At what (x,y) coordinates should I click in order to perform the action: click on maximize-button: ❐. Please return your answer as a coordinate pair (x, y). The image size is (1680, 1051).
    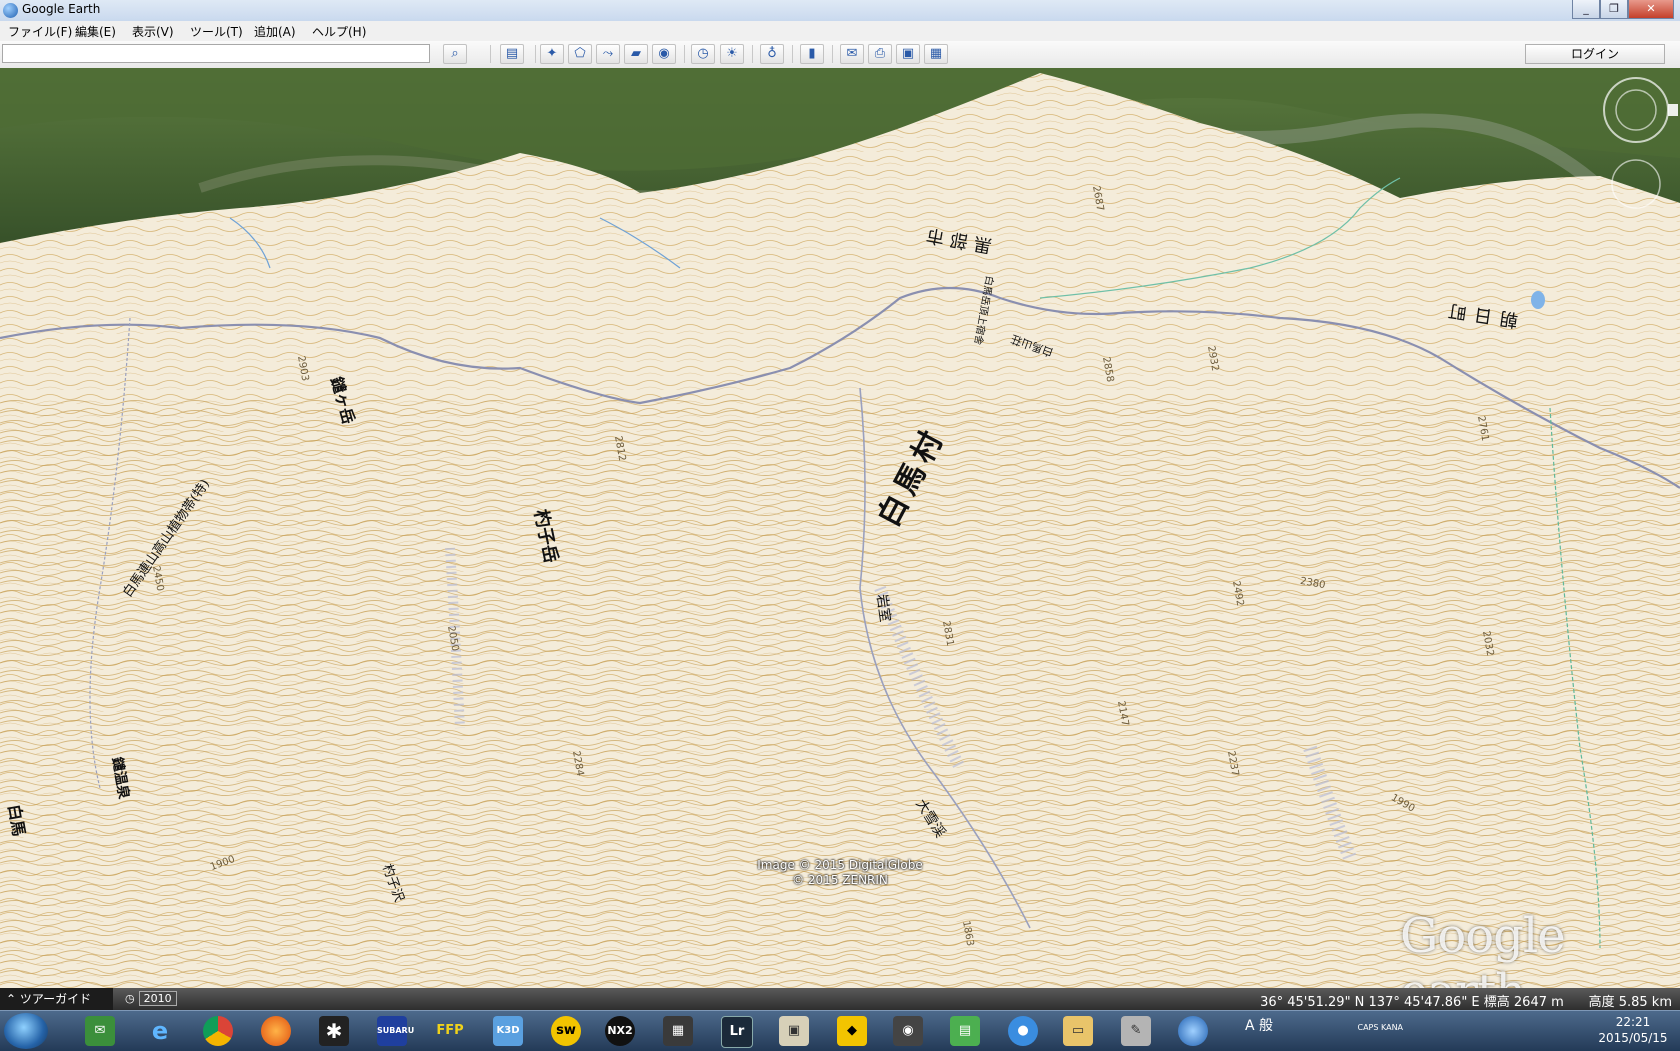
    Looking at the image, I should click on (1614, 9).